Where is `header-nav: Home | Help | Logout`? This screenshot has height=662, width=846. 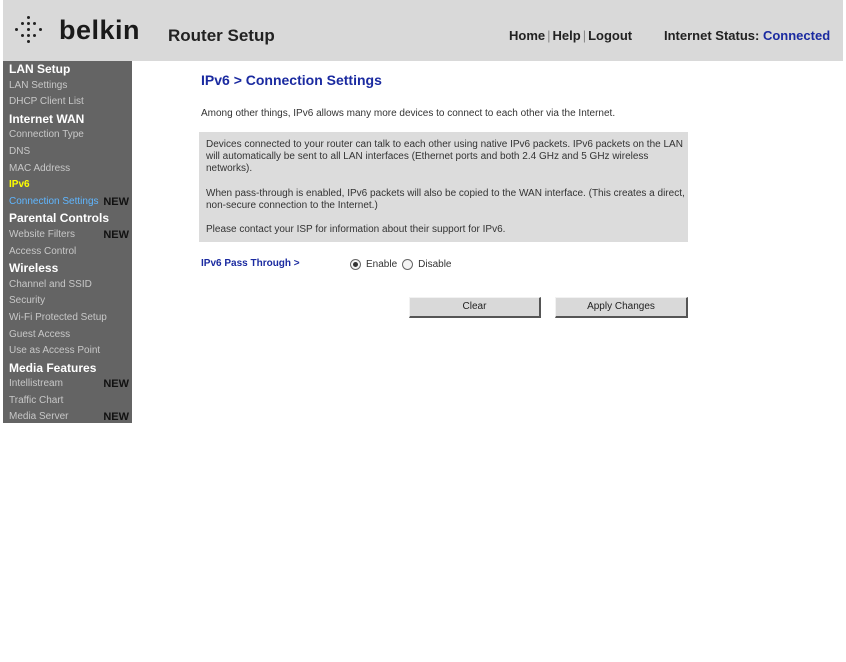 header-nav: Home | Help | Logout is located at coordinates (570, 35).